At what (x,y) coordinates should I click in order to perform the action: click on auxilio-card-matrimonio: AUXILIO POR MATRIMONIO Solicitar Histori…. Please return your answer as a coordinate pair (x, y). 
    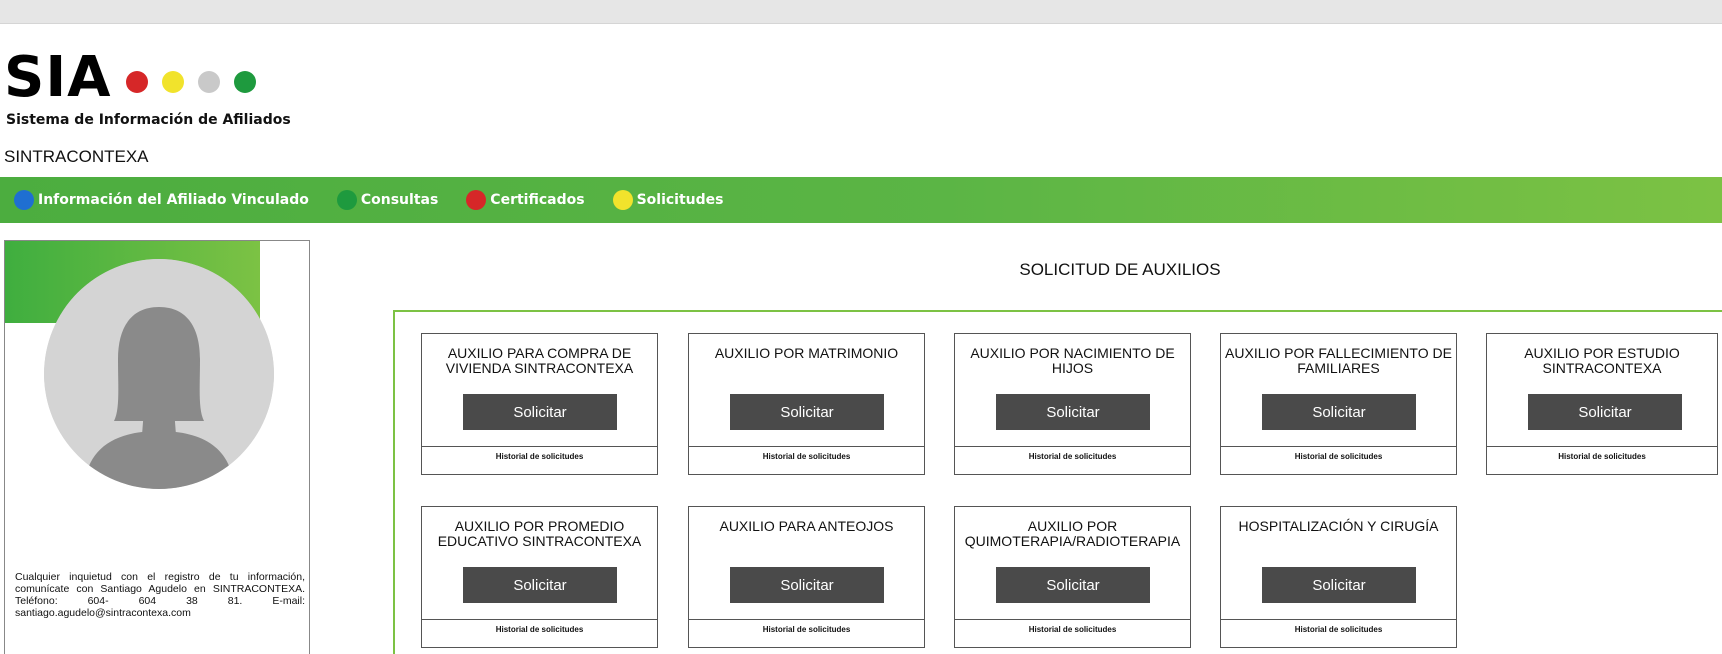
    Looking at the image, I should click on (806, 404).